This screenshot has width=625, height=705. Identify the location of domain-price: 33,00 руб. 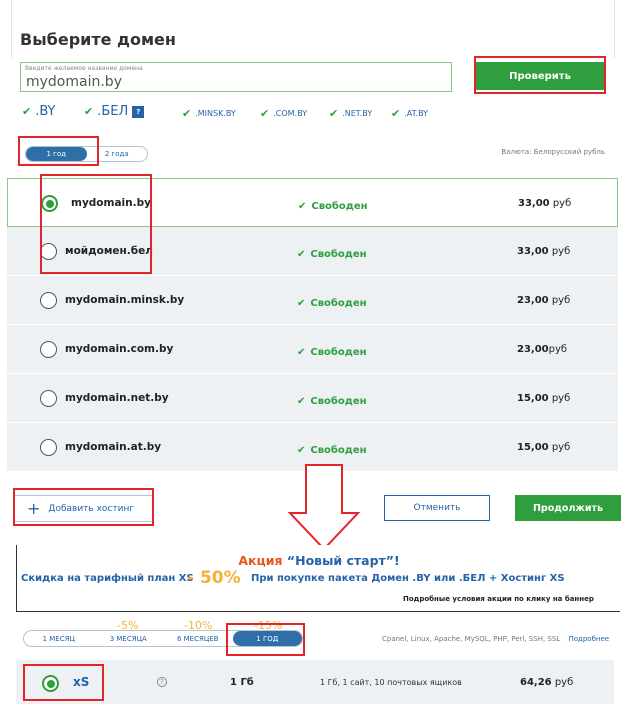
(543, 251).